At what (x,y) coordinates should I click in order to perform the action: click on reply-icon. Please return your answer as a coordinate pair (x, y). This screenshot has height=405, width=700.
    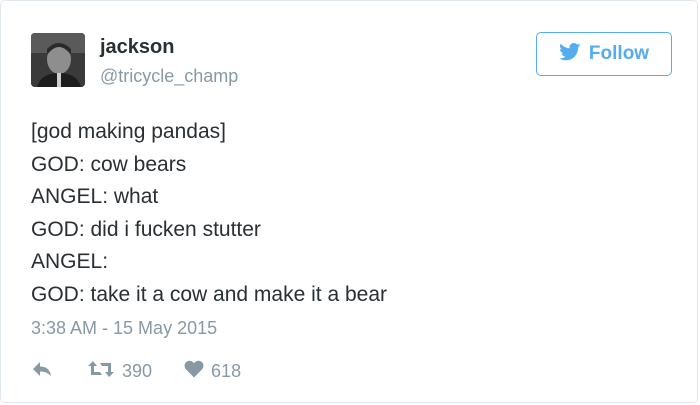
    Looking at the image, I should click on (42, 371).